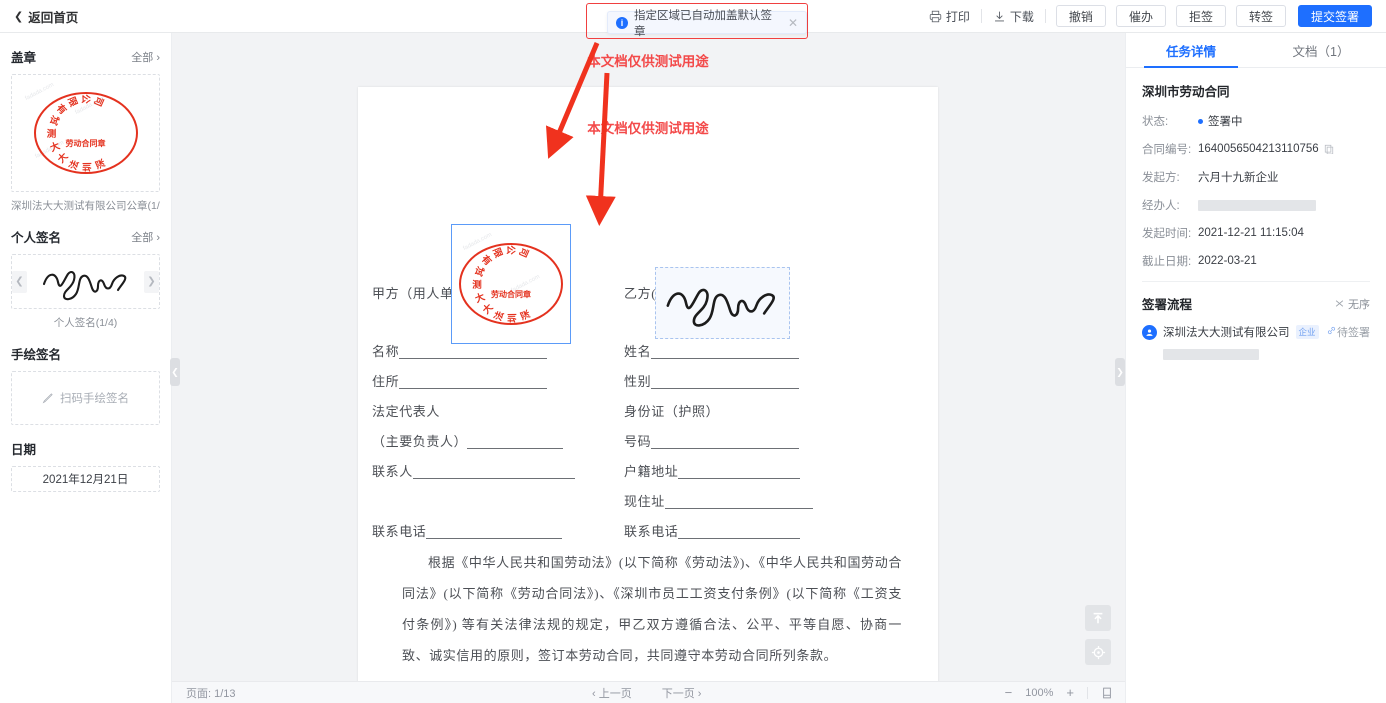  I want to click on placed-seal-graphic: 深圳法大大测试有限公司 劳动合同章, so click(511, 284).